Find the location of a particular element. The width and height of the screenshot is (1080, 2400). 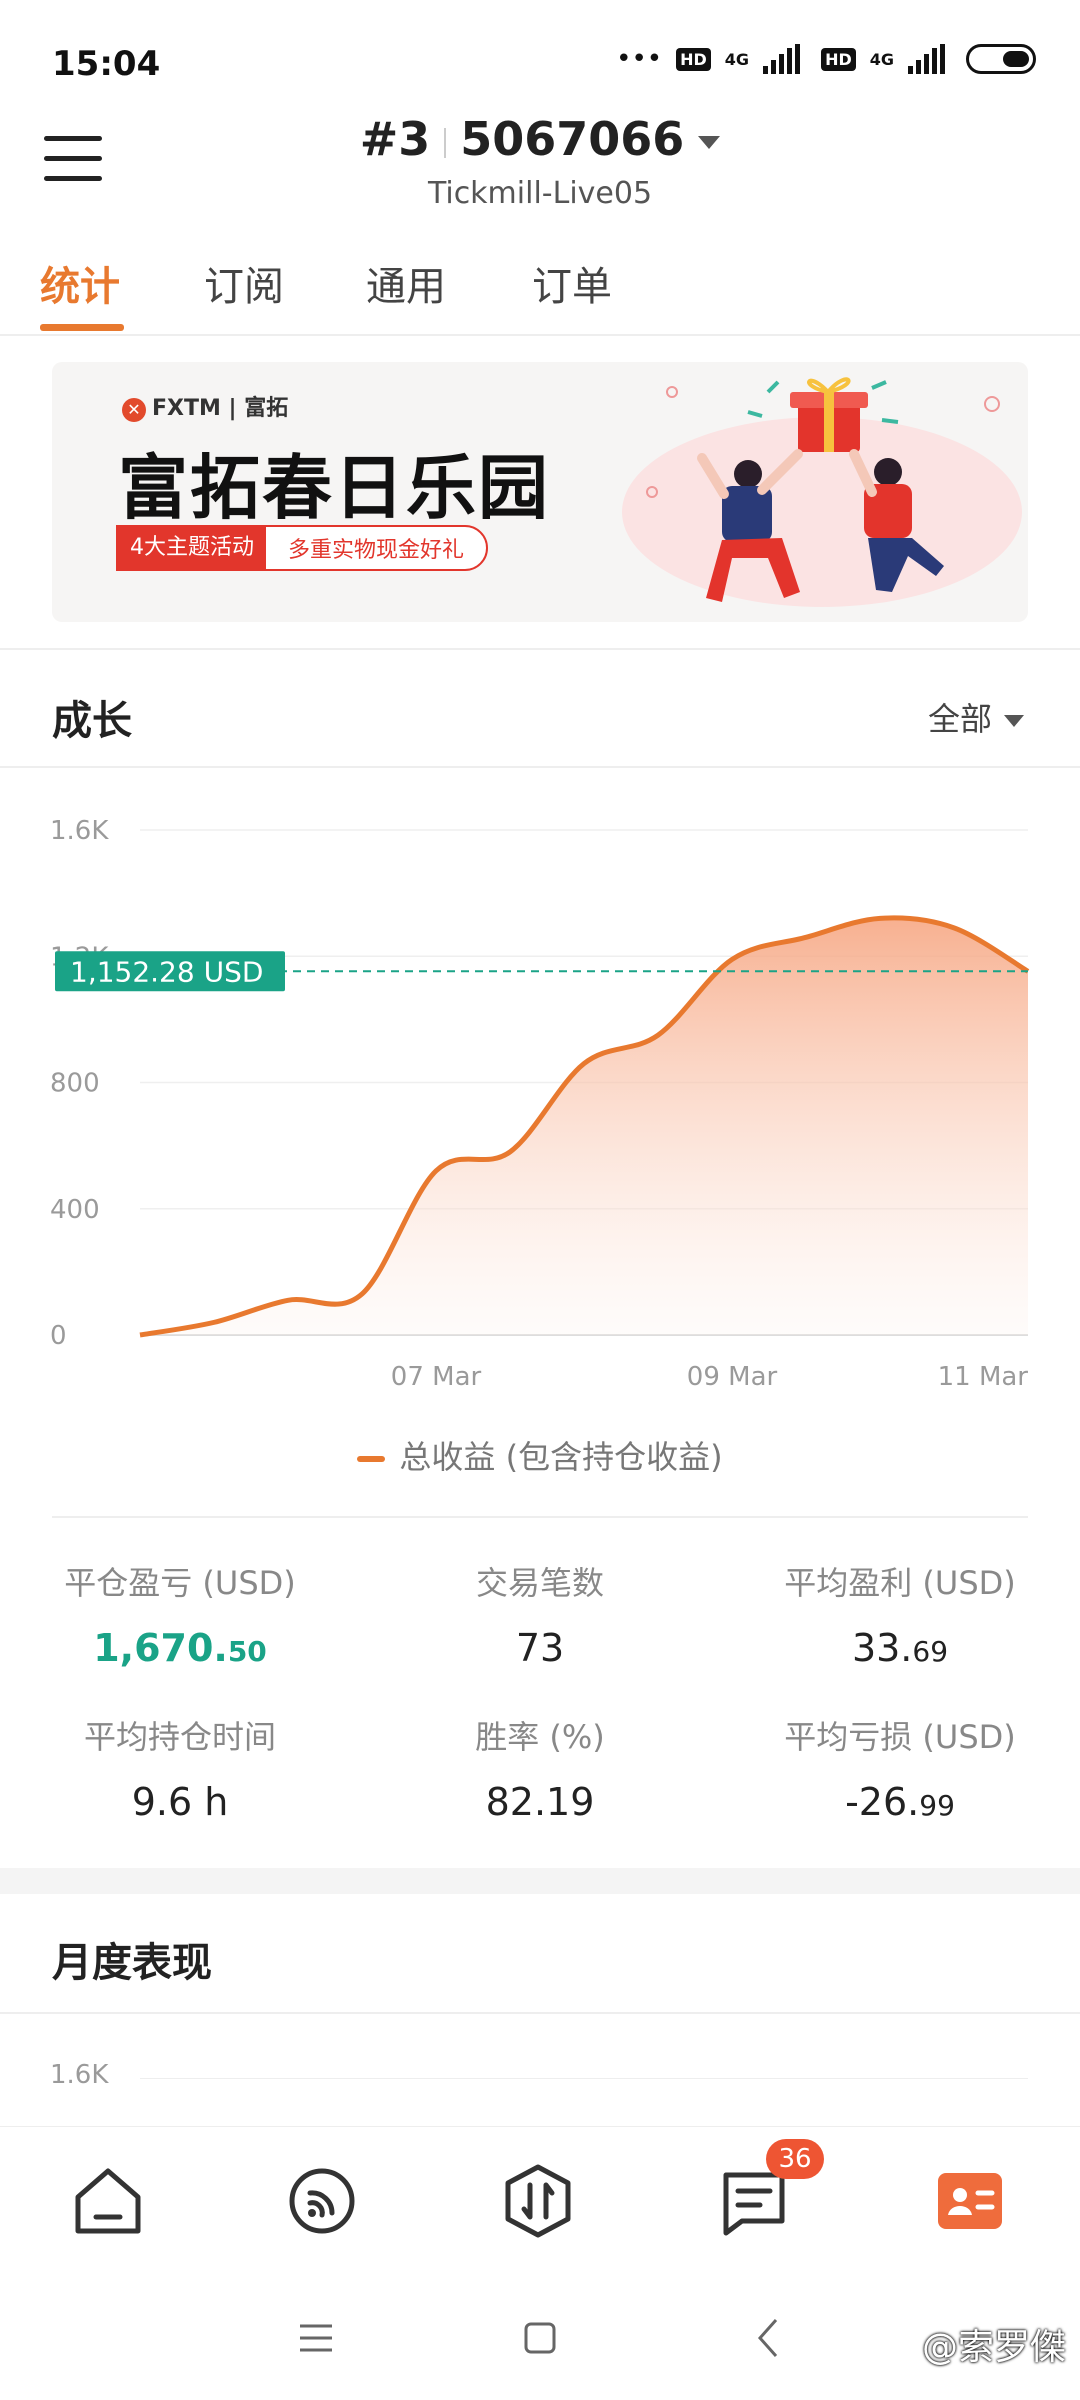

home-button-icon is located at coordinates (540, 2338).